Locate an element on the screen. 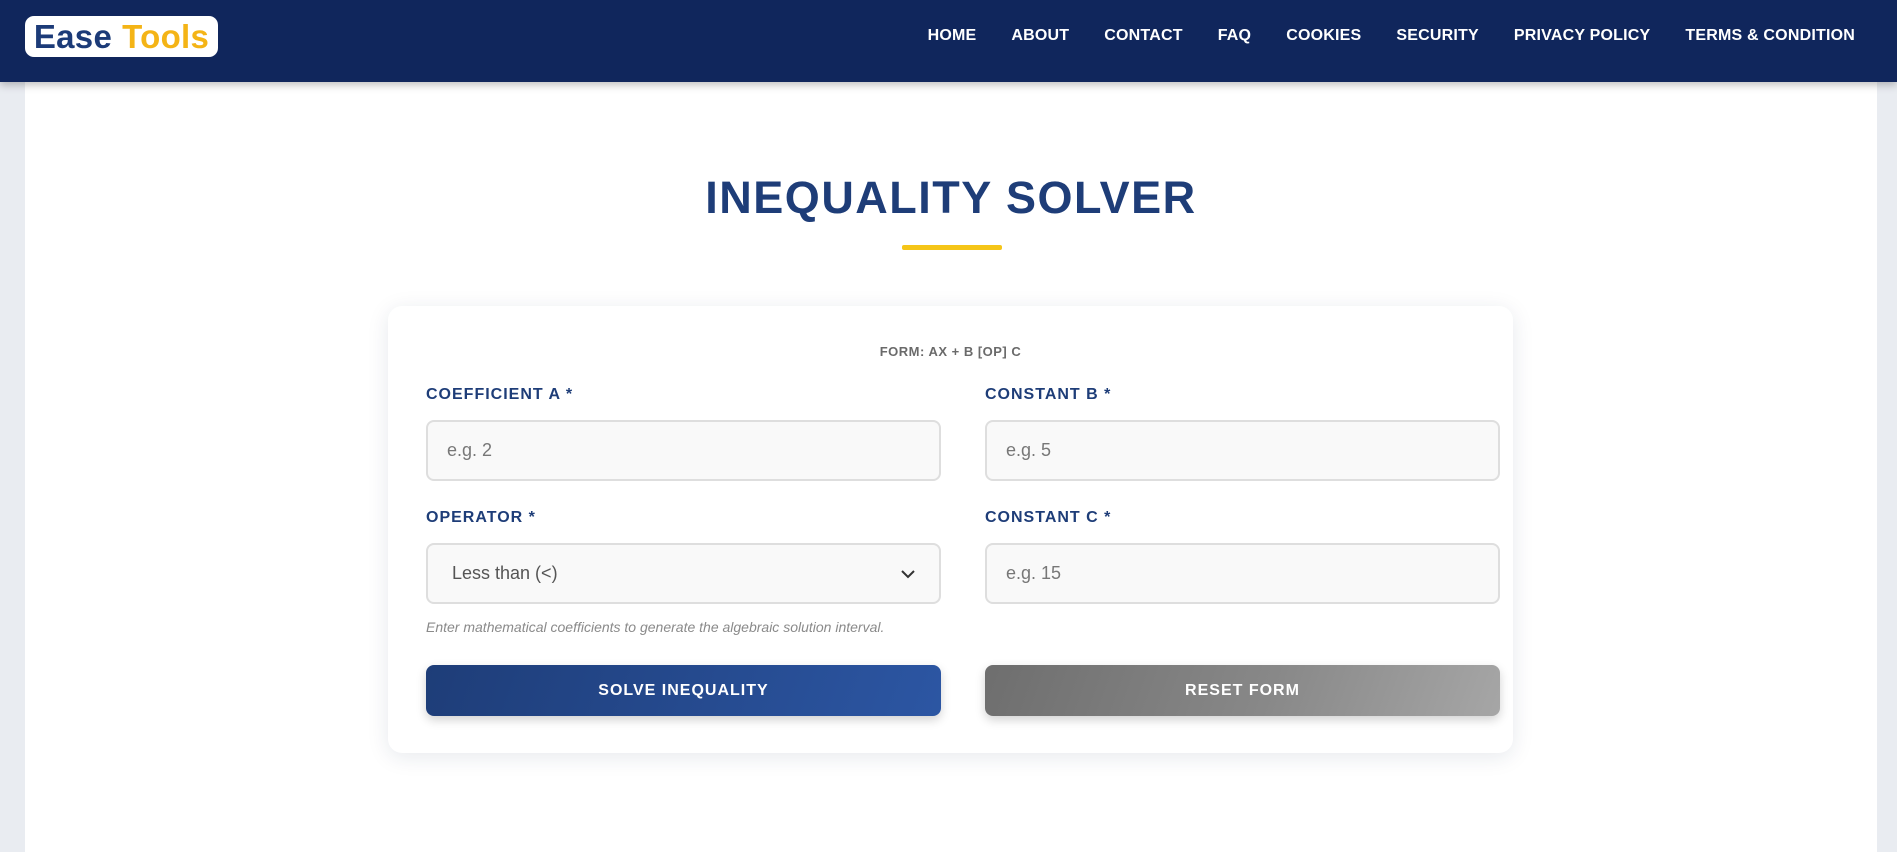 The image size is (1897, 852). nav-cookies: COOKIES is located at coordinates (1323, 36).